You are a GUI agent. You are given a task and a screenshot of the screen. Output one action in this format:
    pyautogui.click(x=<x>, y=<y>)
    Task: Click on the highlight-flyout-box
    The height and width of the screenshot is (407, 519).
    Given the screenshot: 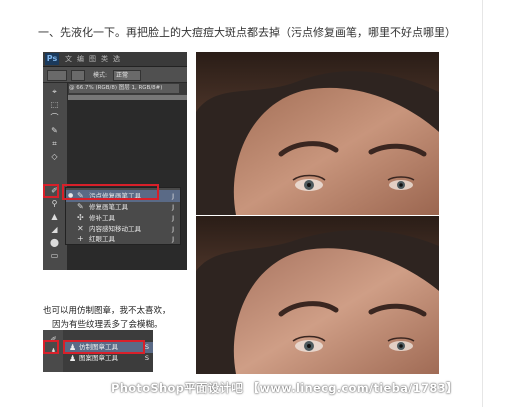 What is the action you would take?
    pyautogui.click(x=110, y=192)
    